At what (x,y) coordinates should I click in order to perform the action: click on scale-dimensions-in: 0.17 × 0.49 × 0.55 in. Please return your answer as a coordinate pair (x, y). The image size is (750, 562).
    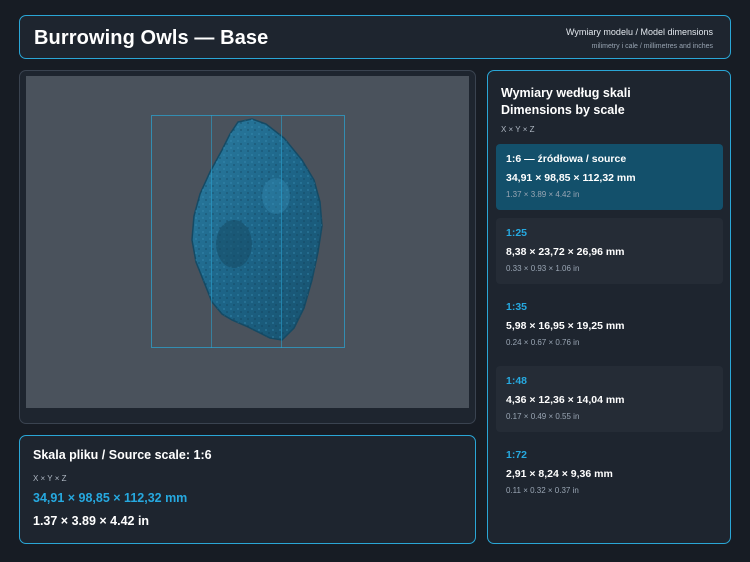
    Looking at the image, I should click on (543, 416).